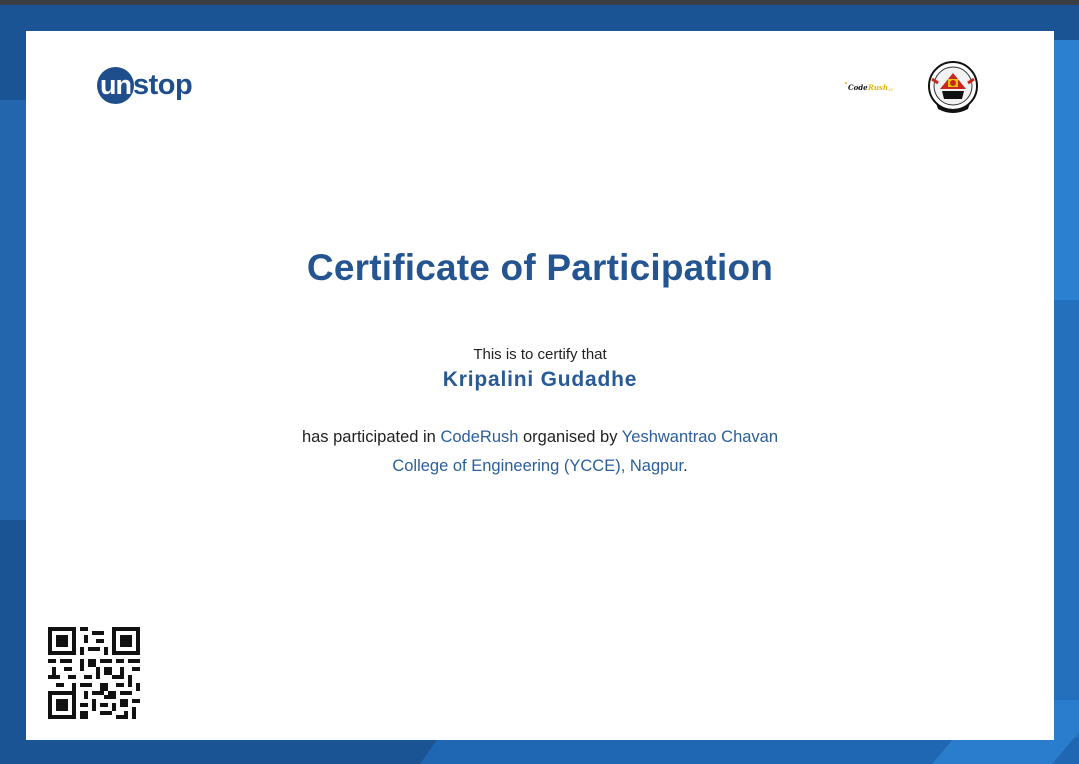 The image size is (1079, 764). I want to click on svg-text: Rush, so click(877, 87).